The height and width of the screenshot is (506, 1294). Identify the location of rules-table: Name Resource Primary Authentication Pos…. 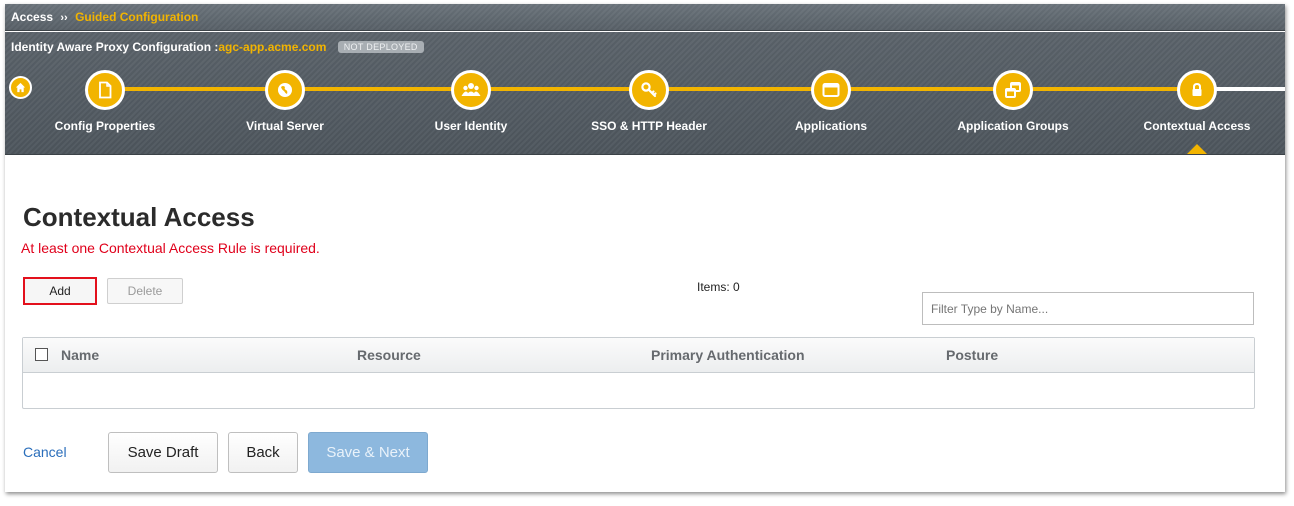
(638, 373).